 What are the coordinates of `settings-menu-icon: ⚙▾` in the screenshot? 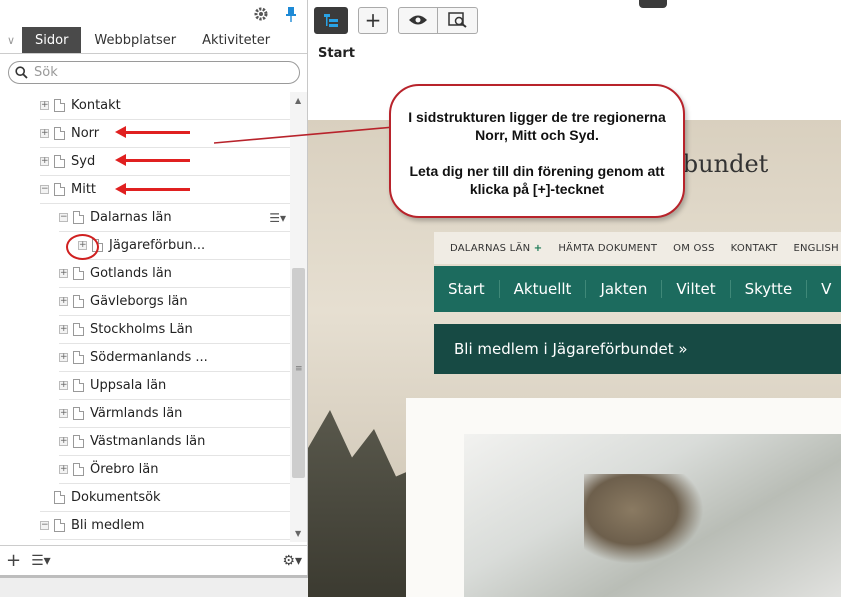 It's located at (292, 561).